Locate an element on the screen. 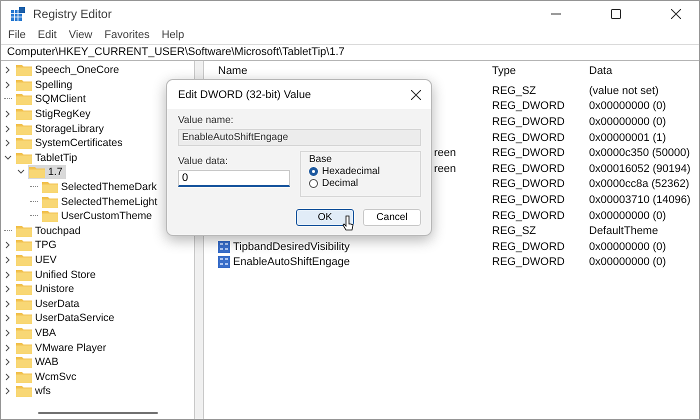  dialog-title: Edit DWORD (32-bit) Value is located at coordinates (245, 94).